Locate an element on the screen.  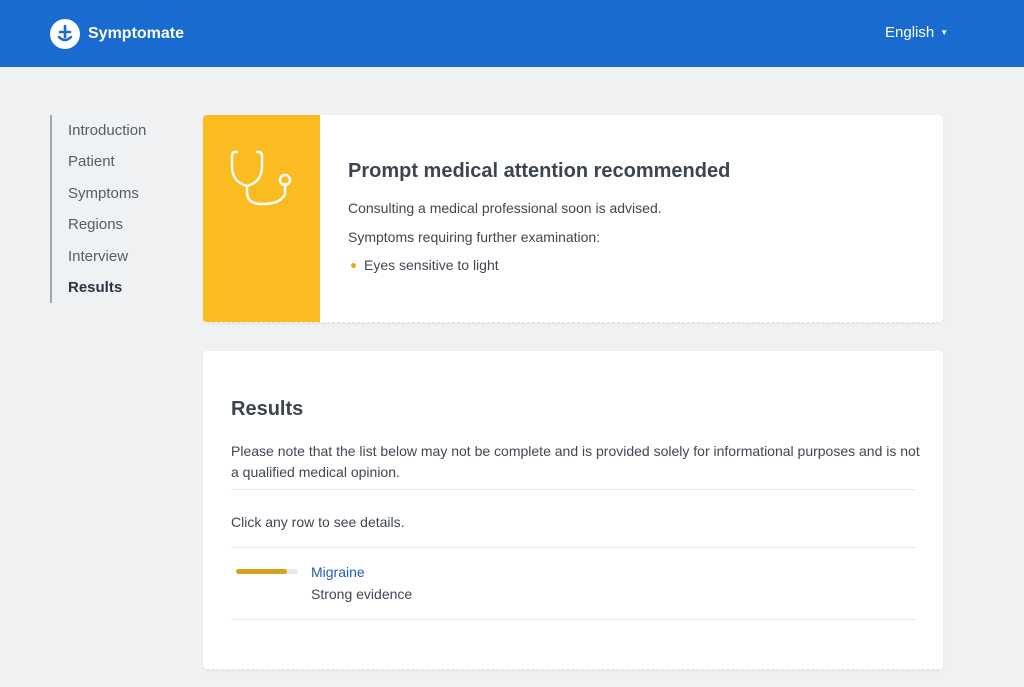
condition-name: Migraine is located at coordinates (338, 572).